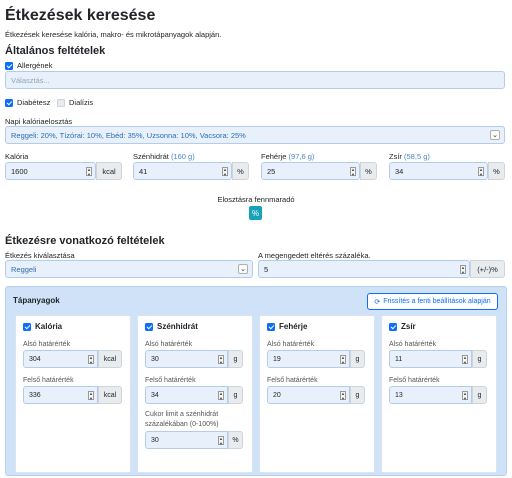 This screenshot has width=512, height=478. I want to click on calories-unit: kcal, so click(109, 171).